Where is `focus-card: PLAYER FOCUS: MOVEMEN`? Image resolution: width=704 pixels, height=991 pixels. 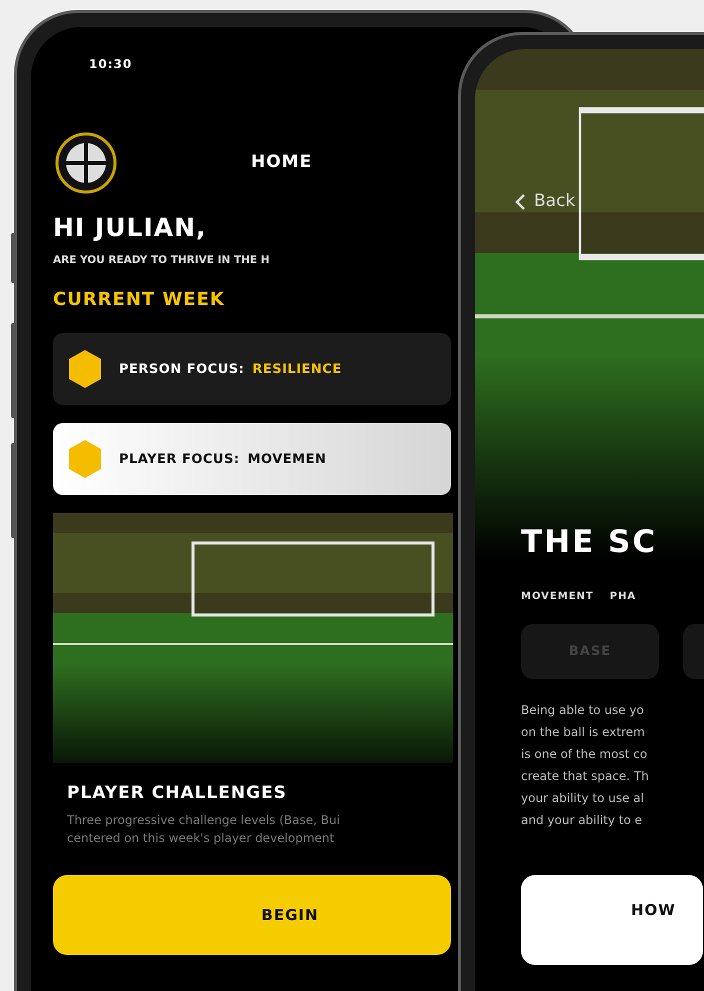 focus-card: PLAYER FOCUS: MOVEMEN is located at coordinates (252, 459).